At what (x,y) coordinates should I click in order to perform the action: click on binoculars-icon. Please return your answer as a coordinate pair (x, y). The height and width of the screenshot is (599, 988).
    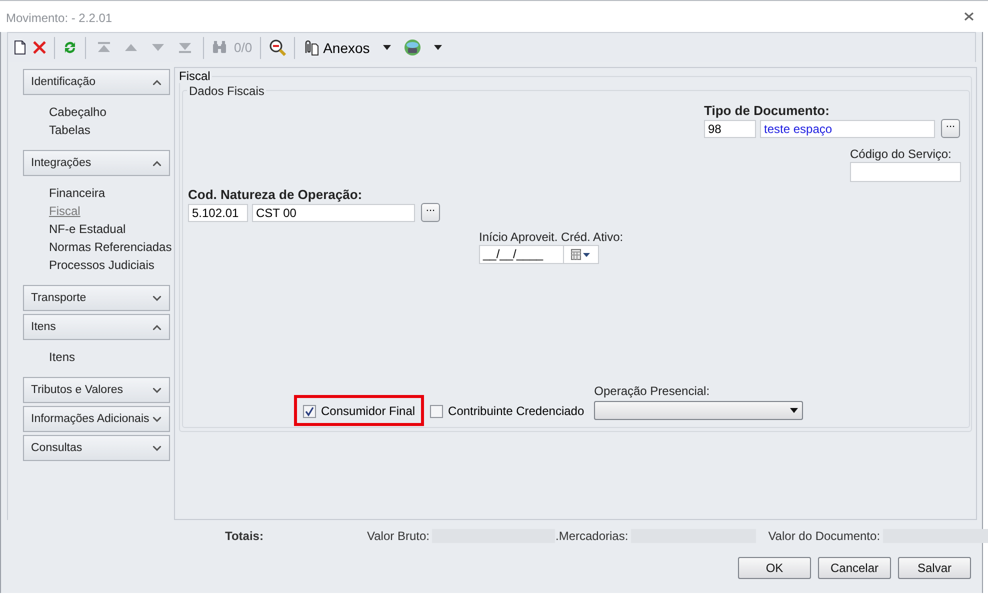
    Looking at the image, I should click on (219, 47).